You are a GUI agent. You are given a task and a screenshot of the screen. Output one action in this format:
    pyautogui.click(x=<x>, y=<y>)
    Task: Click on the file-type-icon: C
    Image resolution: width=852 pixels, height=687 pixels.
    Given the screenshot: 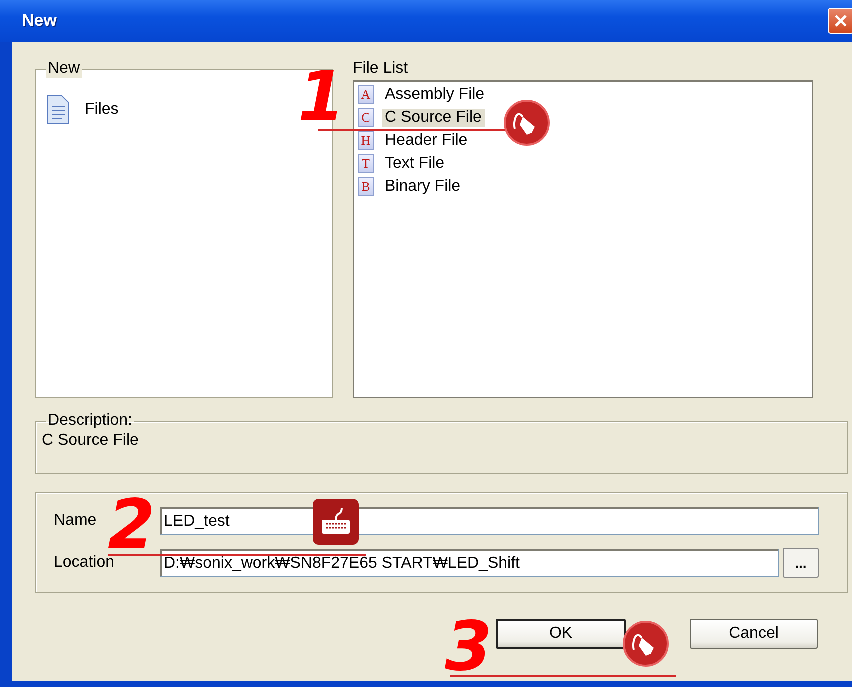 What is the action you would take?
    pyautogui.click(x=366, y=117)
    